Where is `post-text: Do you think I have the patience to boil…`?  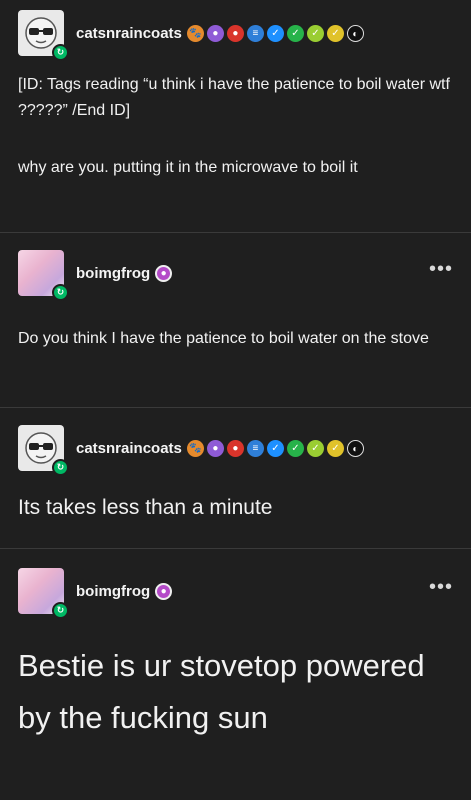 post-text: Do you think I have the patience to boil… is located at coordinates (223, 338).